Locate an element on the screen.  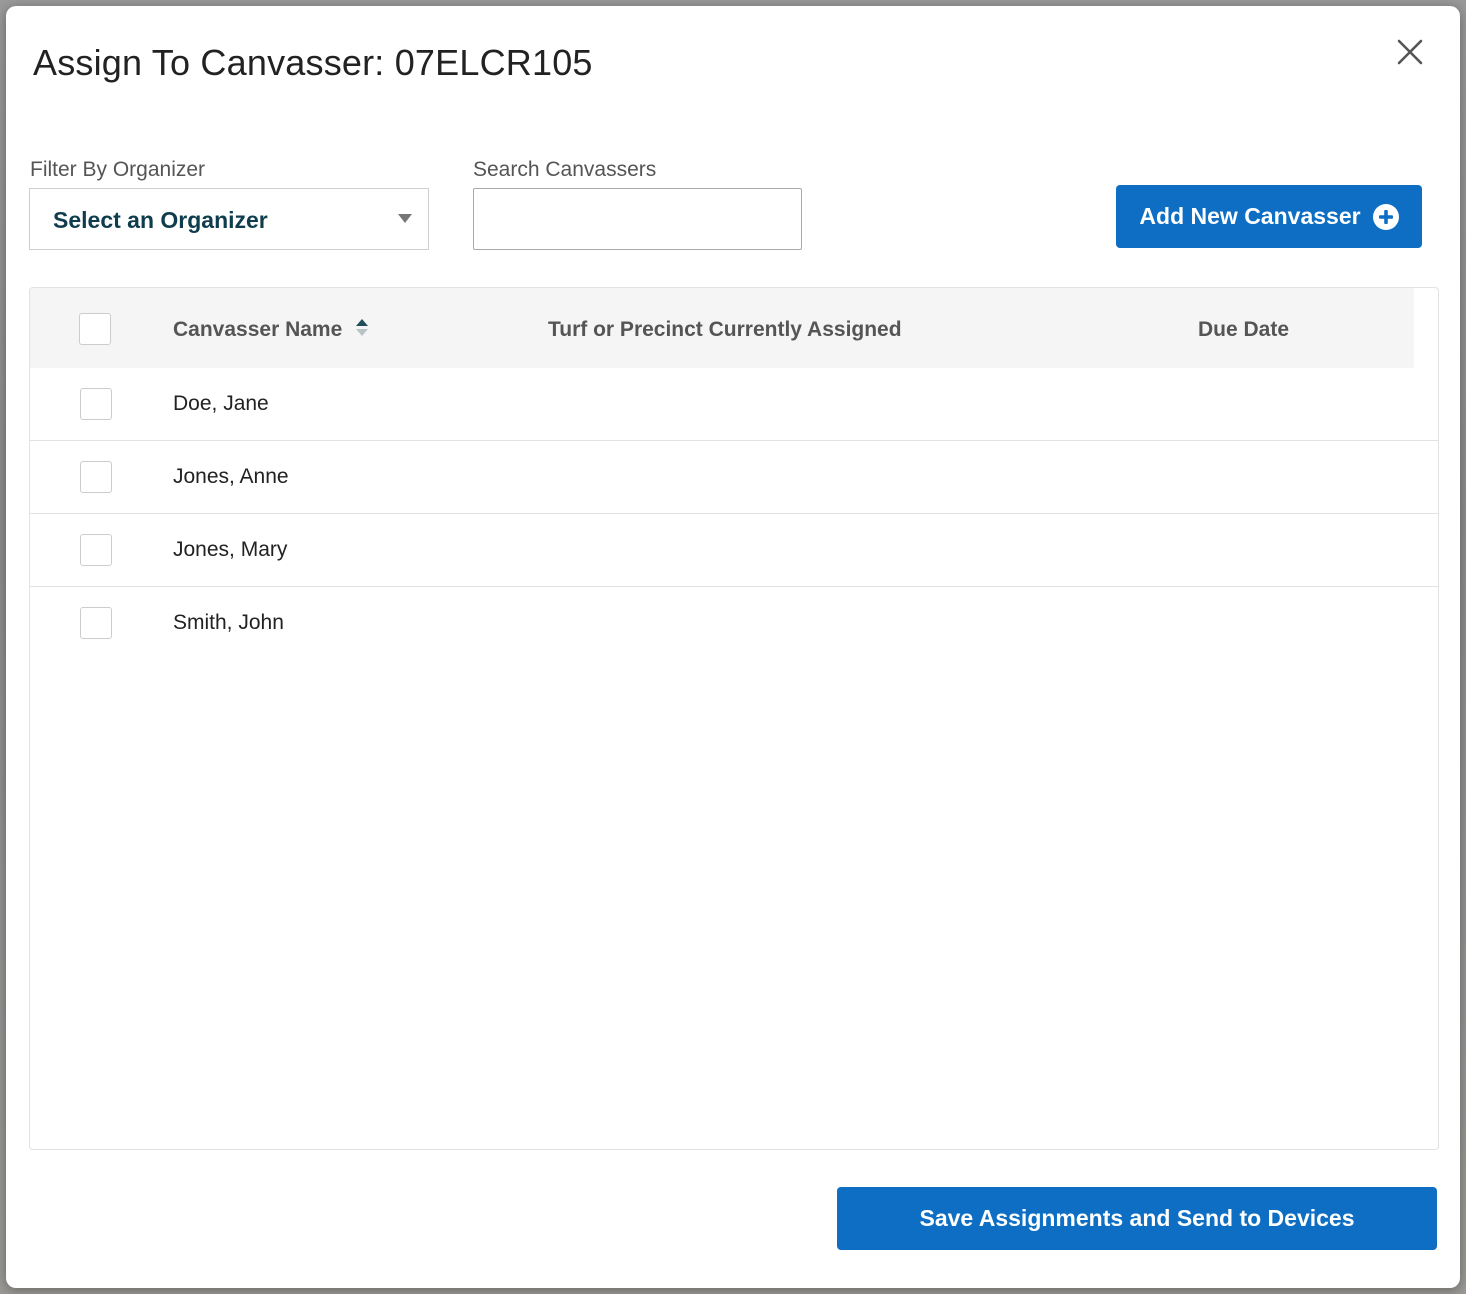
canvasser-name: Jones, Mary is located at coordinates (230, 549).